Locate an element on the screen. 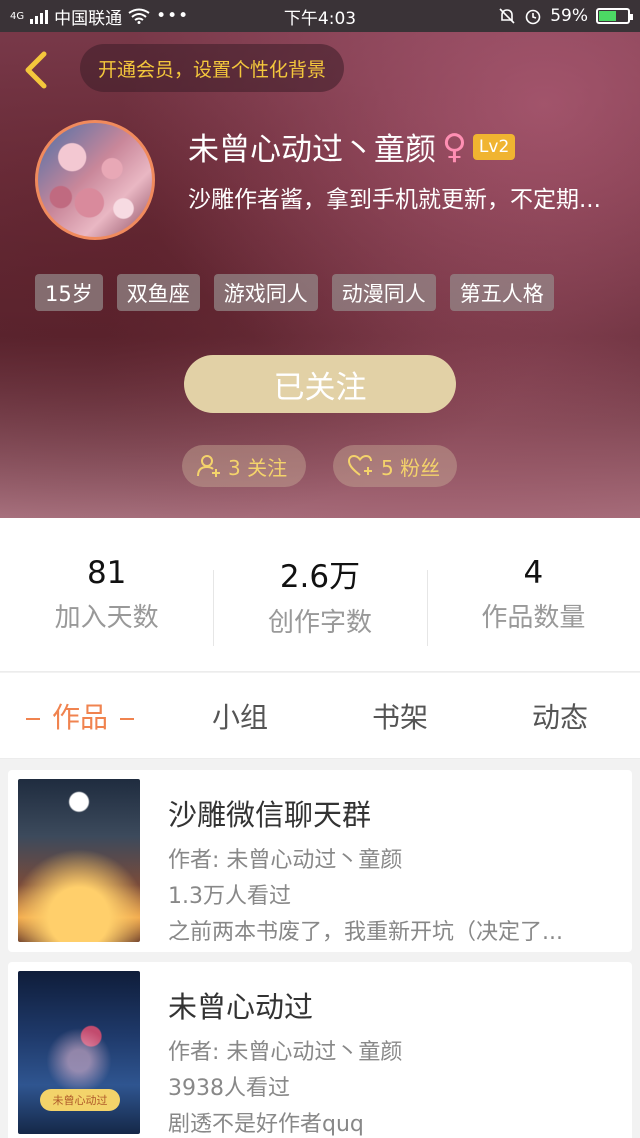  profile-tabs: 作品 小组 书架 动态 is located at coordinates (320, 716).